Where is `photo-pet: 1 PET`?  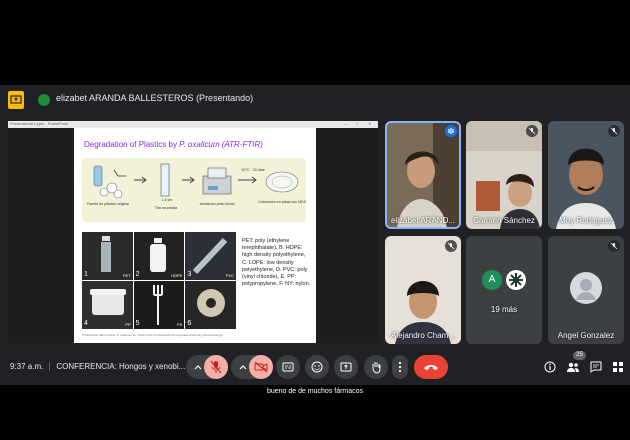
photo-pet: 1 PET is located at coordinates (107, 256).